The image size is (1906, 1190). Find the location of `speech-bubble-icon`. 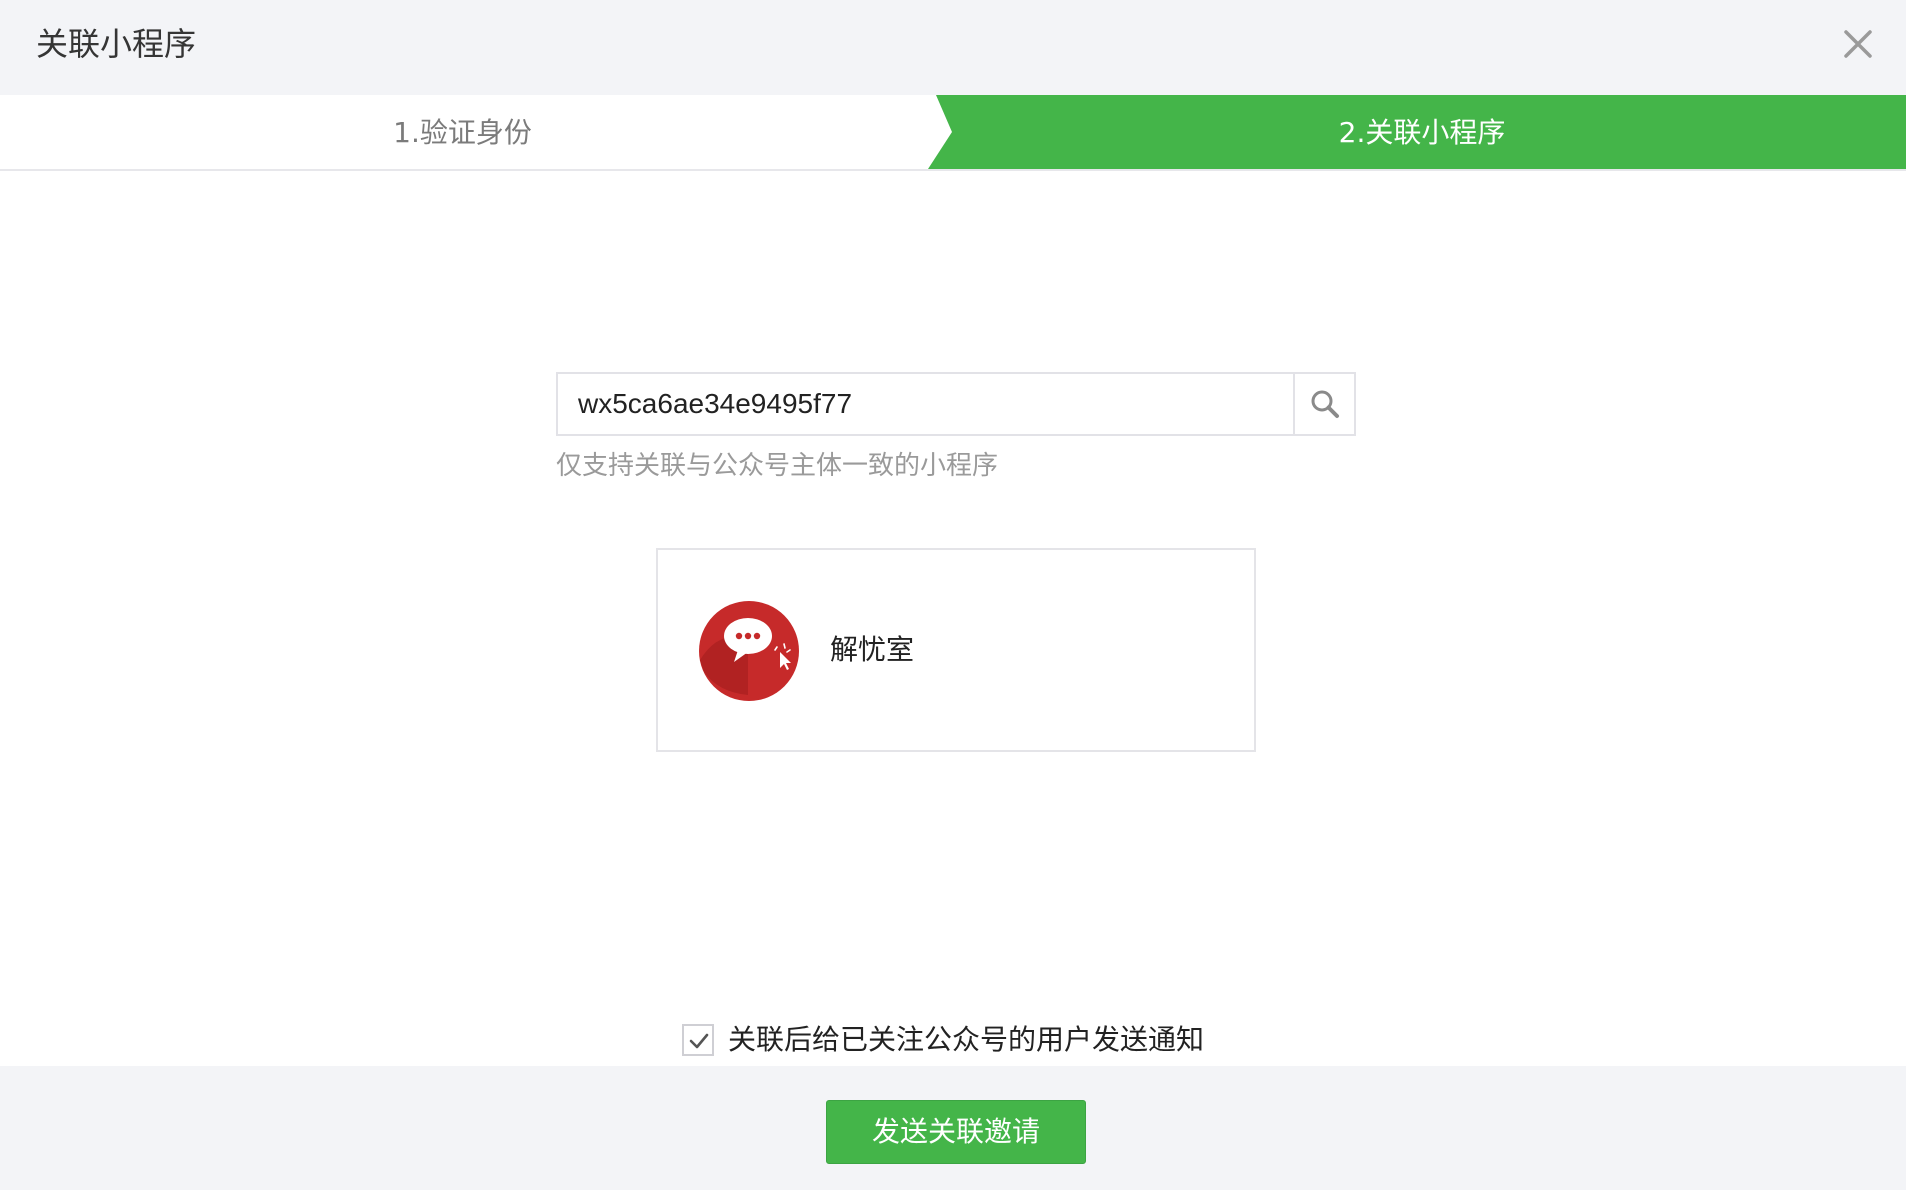

speech-bubble-icon is located at coordinates (749, 651).